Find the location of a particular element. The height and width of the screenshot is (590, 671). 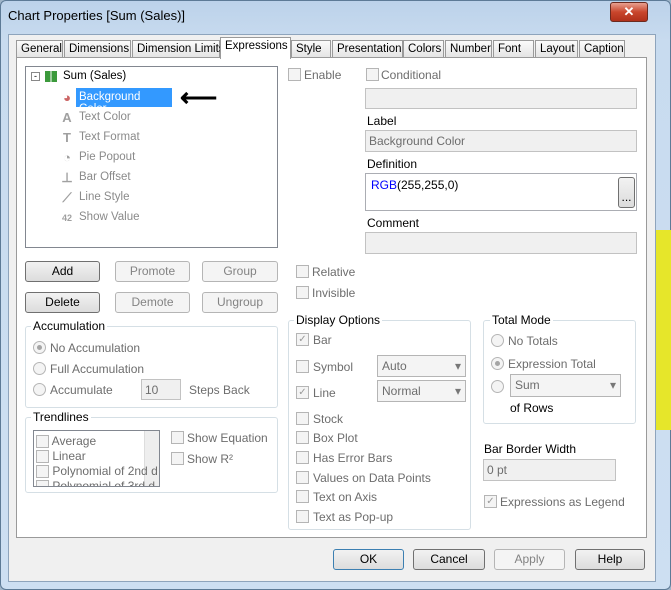

conditional-label: Conditional is located at coordinates (411, 75).